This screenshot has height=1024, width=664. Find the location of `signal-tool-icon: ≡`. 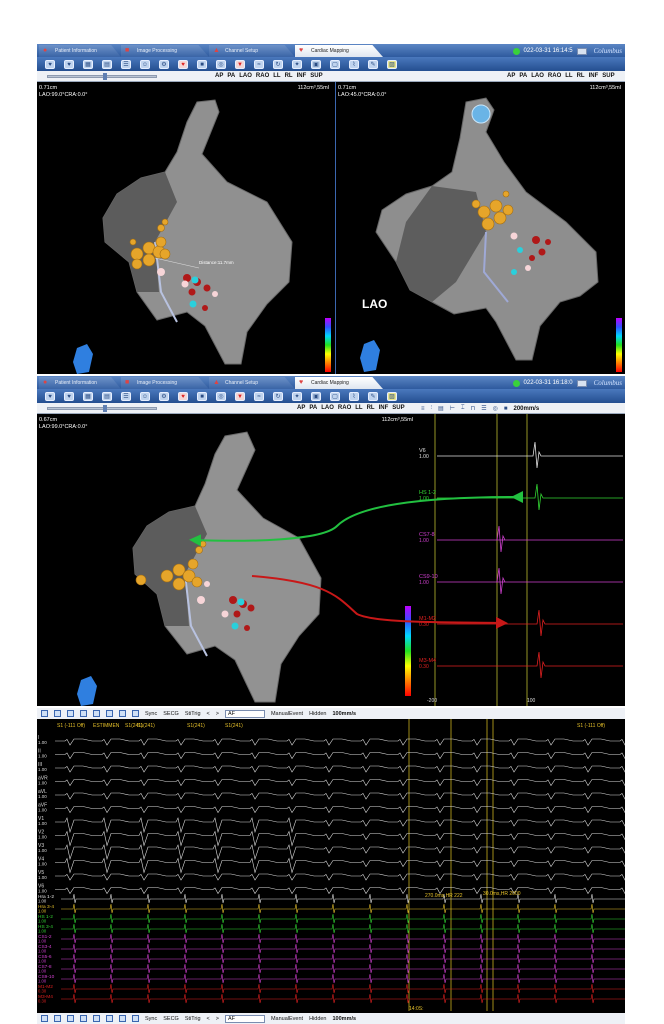

signal-tool-icon: ≡ is located at coordinates (423, 409).